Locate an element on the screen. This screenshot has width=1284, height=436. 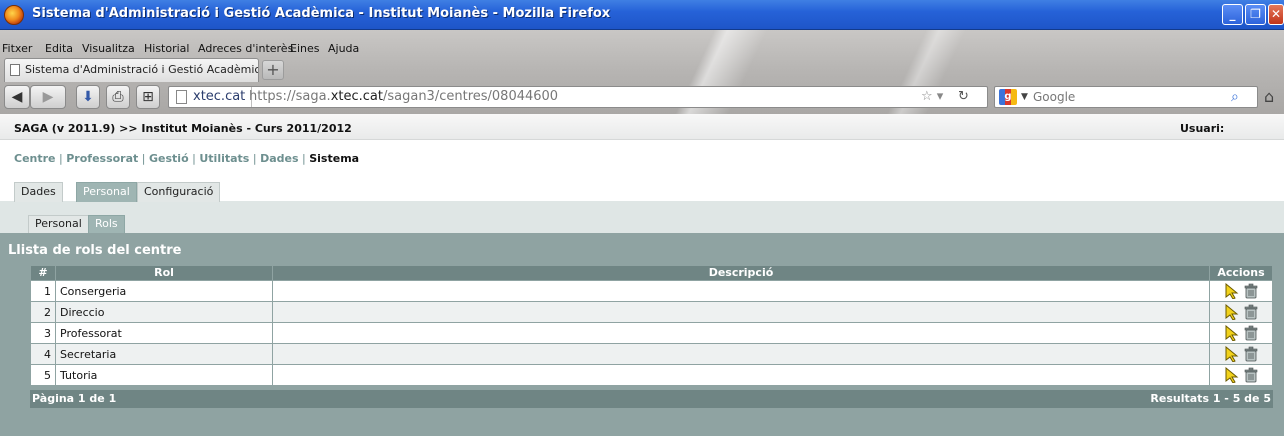
row-rol: Secretaria is located at coordinates (164, 354).